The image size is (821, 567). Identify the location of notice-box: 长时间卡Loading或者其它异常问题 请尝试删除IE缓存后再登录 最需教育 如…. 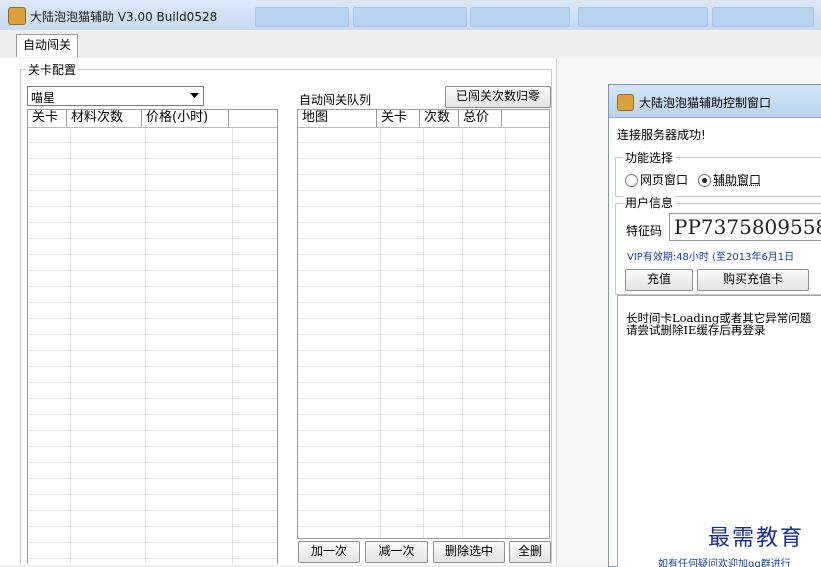
(719, 431).